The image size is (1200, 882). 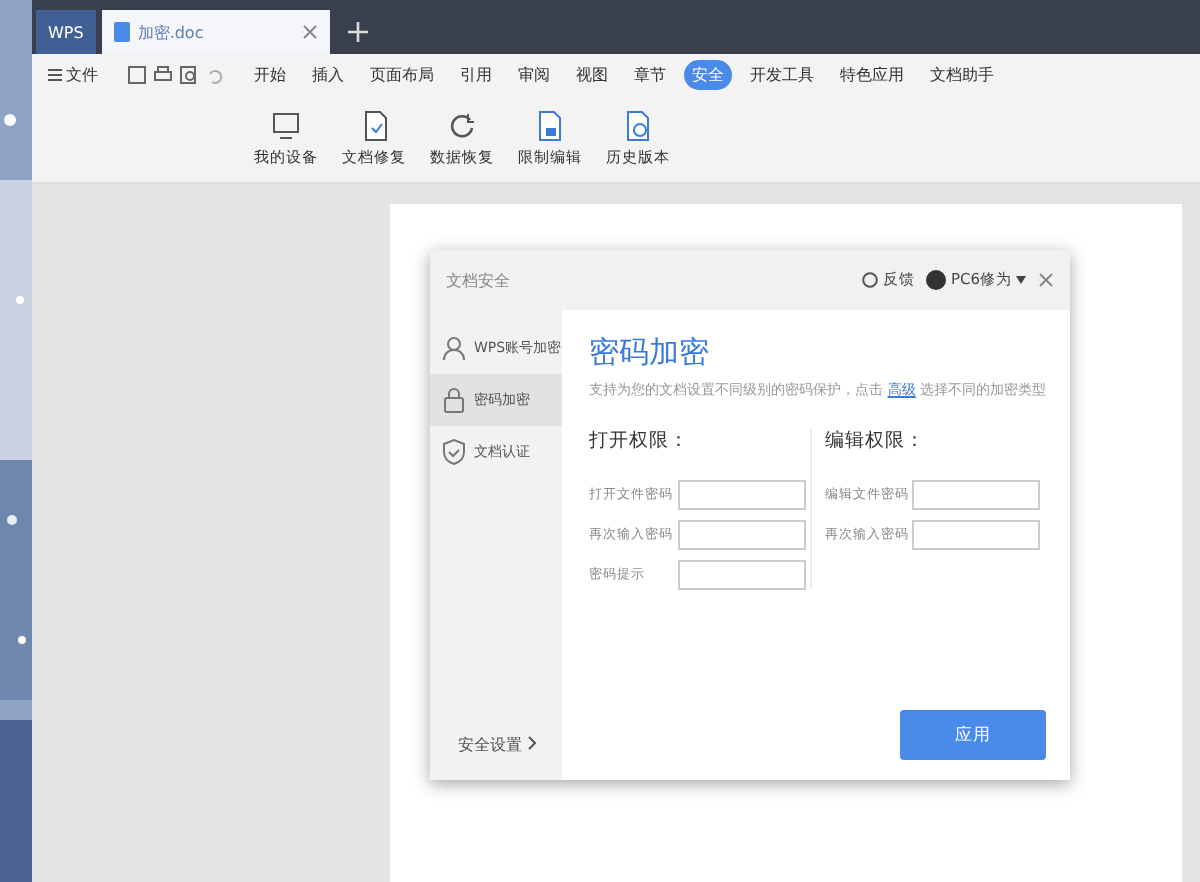 I want to click on menu-tab: 开发工具, so click(x=782, y=74).